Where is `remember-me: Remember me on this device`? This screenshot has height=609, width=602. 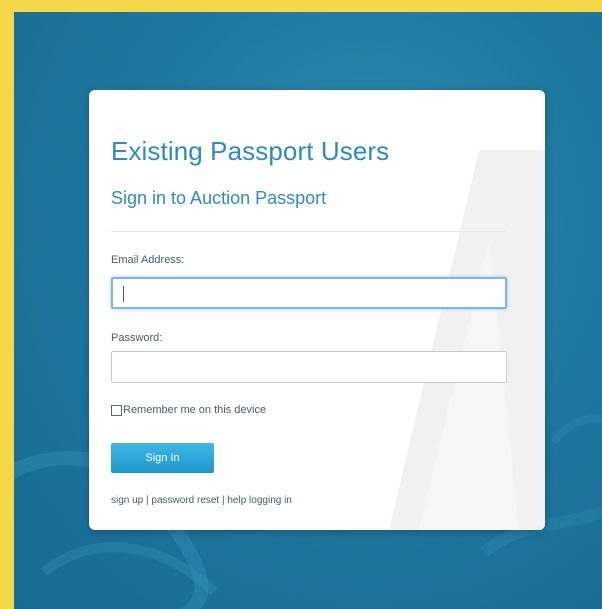
remember-me: Remember me on this device is located at coordinates (188, 410).